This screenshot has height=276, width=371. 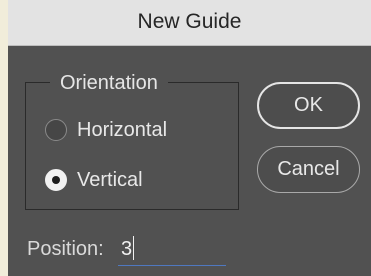 What do you see at coordinates (65, 249) in the screenshot?
I see `position-label: Position:` at bounding box center [65, 249].